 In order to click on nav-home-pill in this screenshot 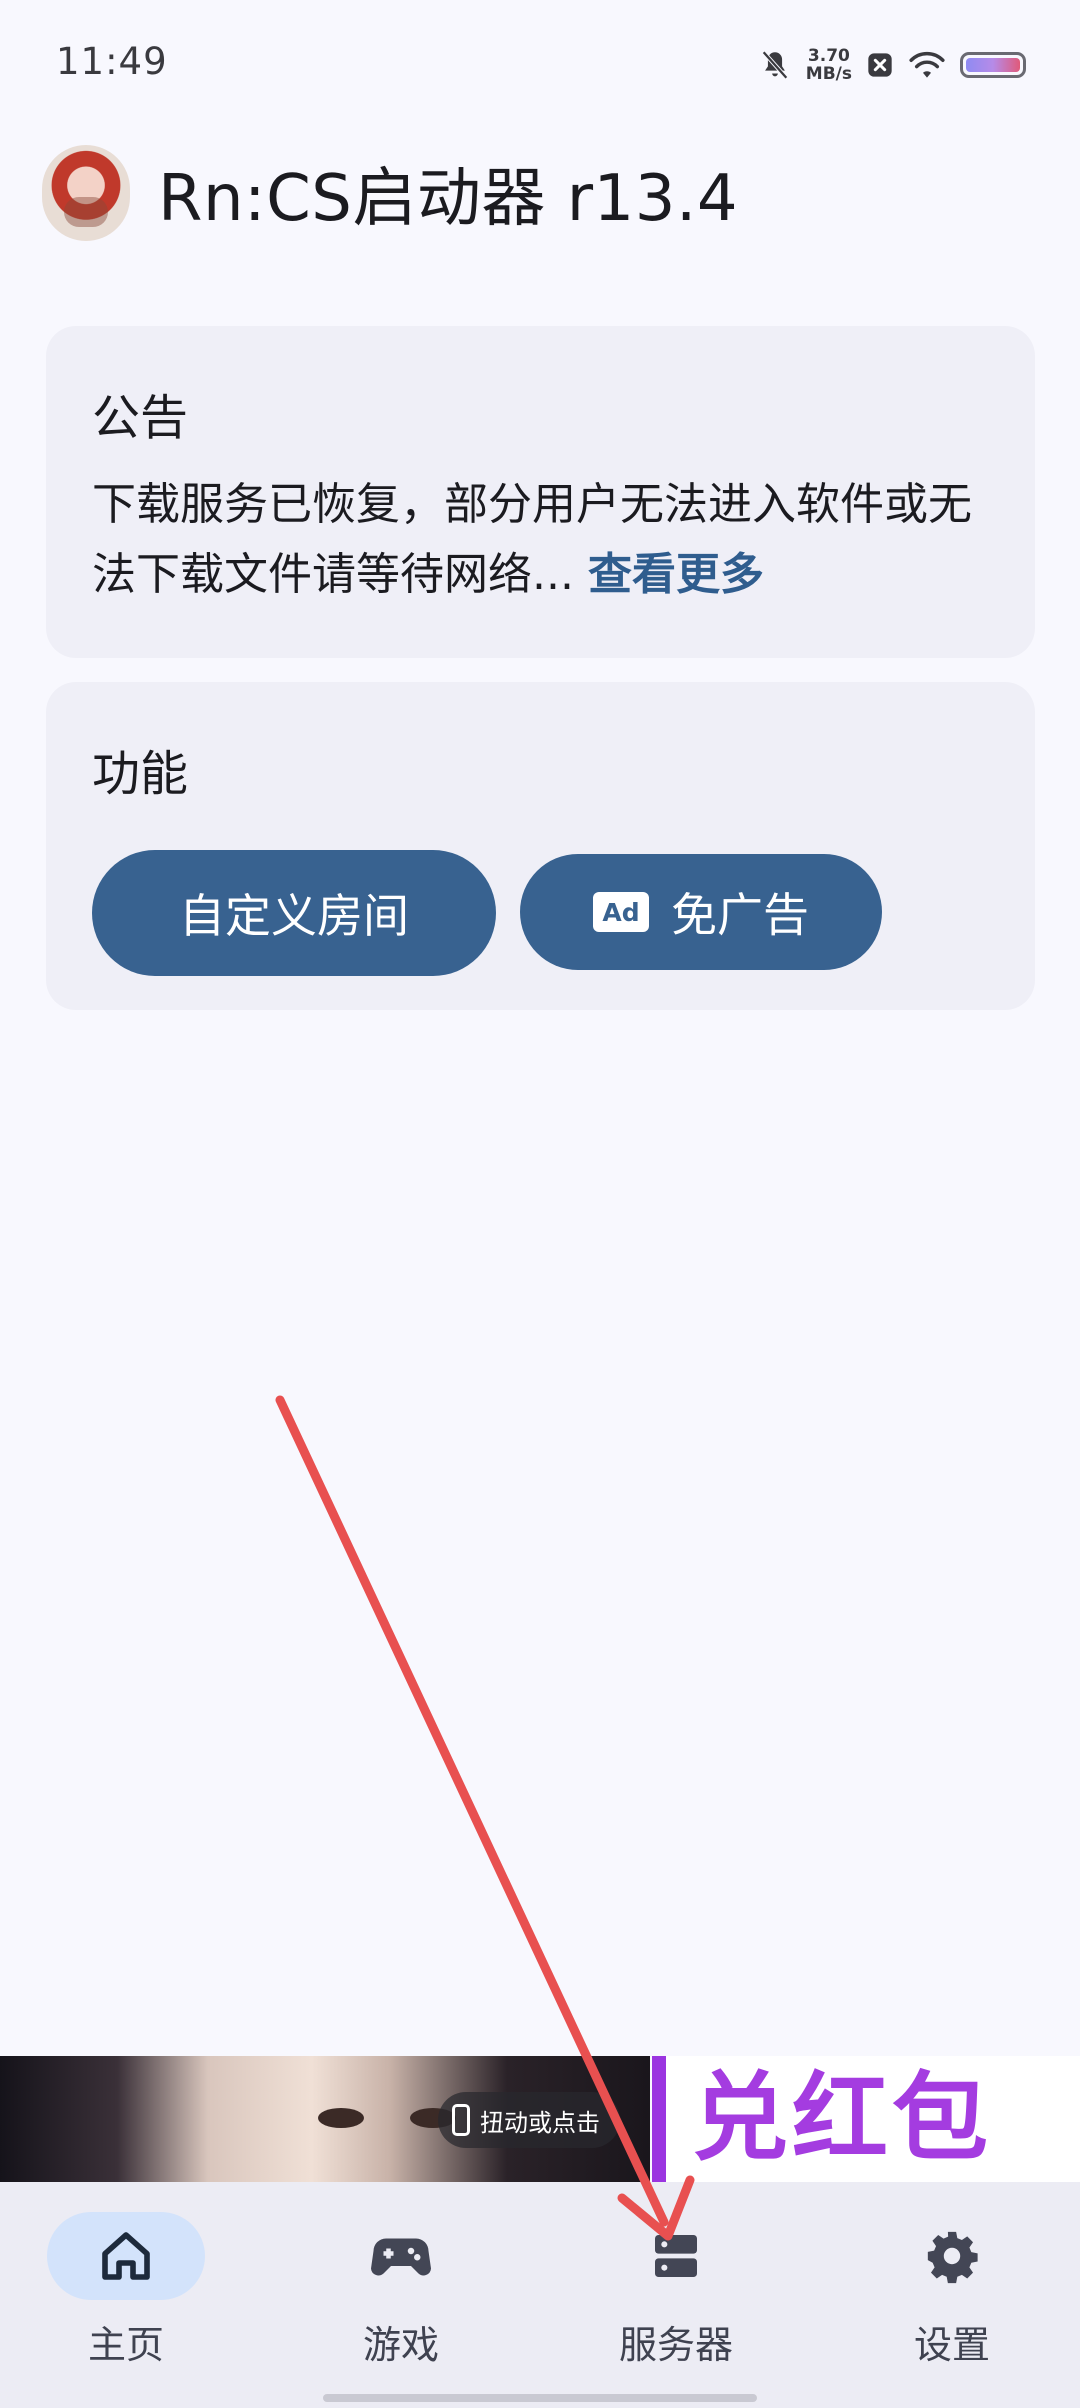, I will do `click(126, 2256)`.